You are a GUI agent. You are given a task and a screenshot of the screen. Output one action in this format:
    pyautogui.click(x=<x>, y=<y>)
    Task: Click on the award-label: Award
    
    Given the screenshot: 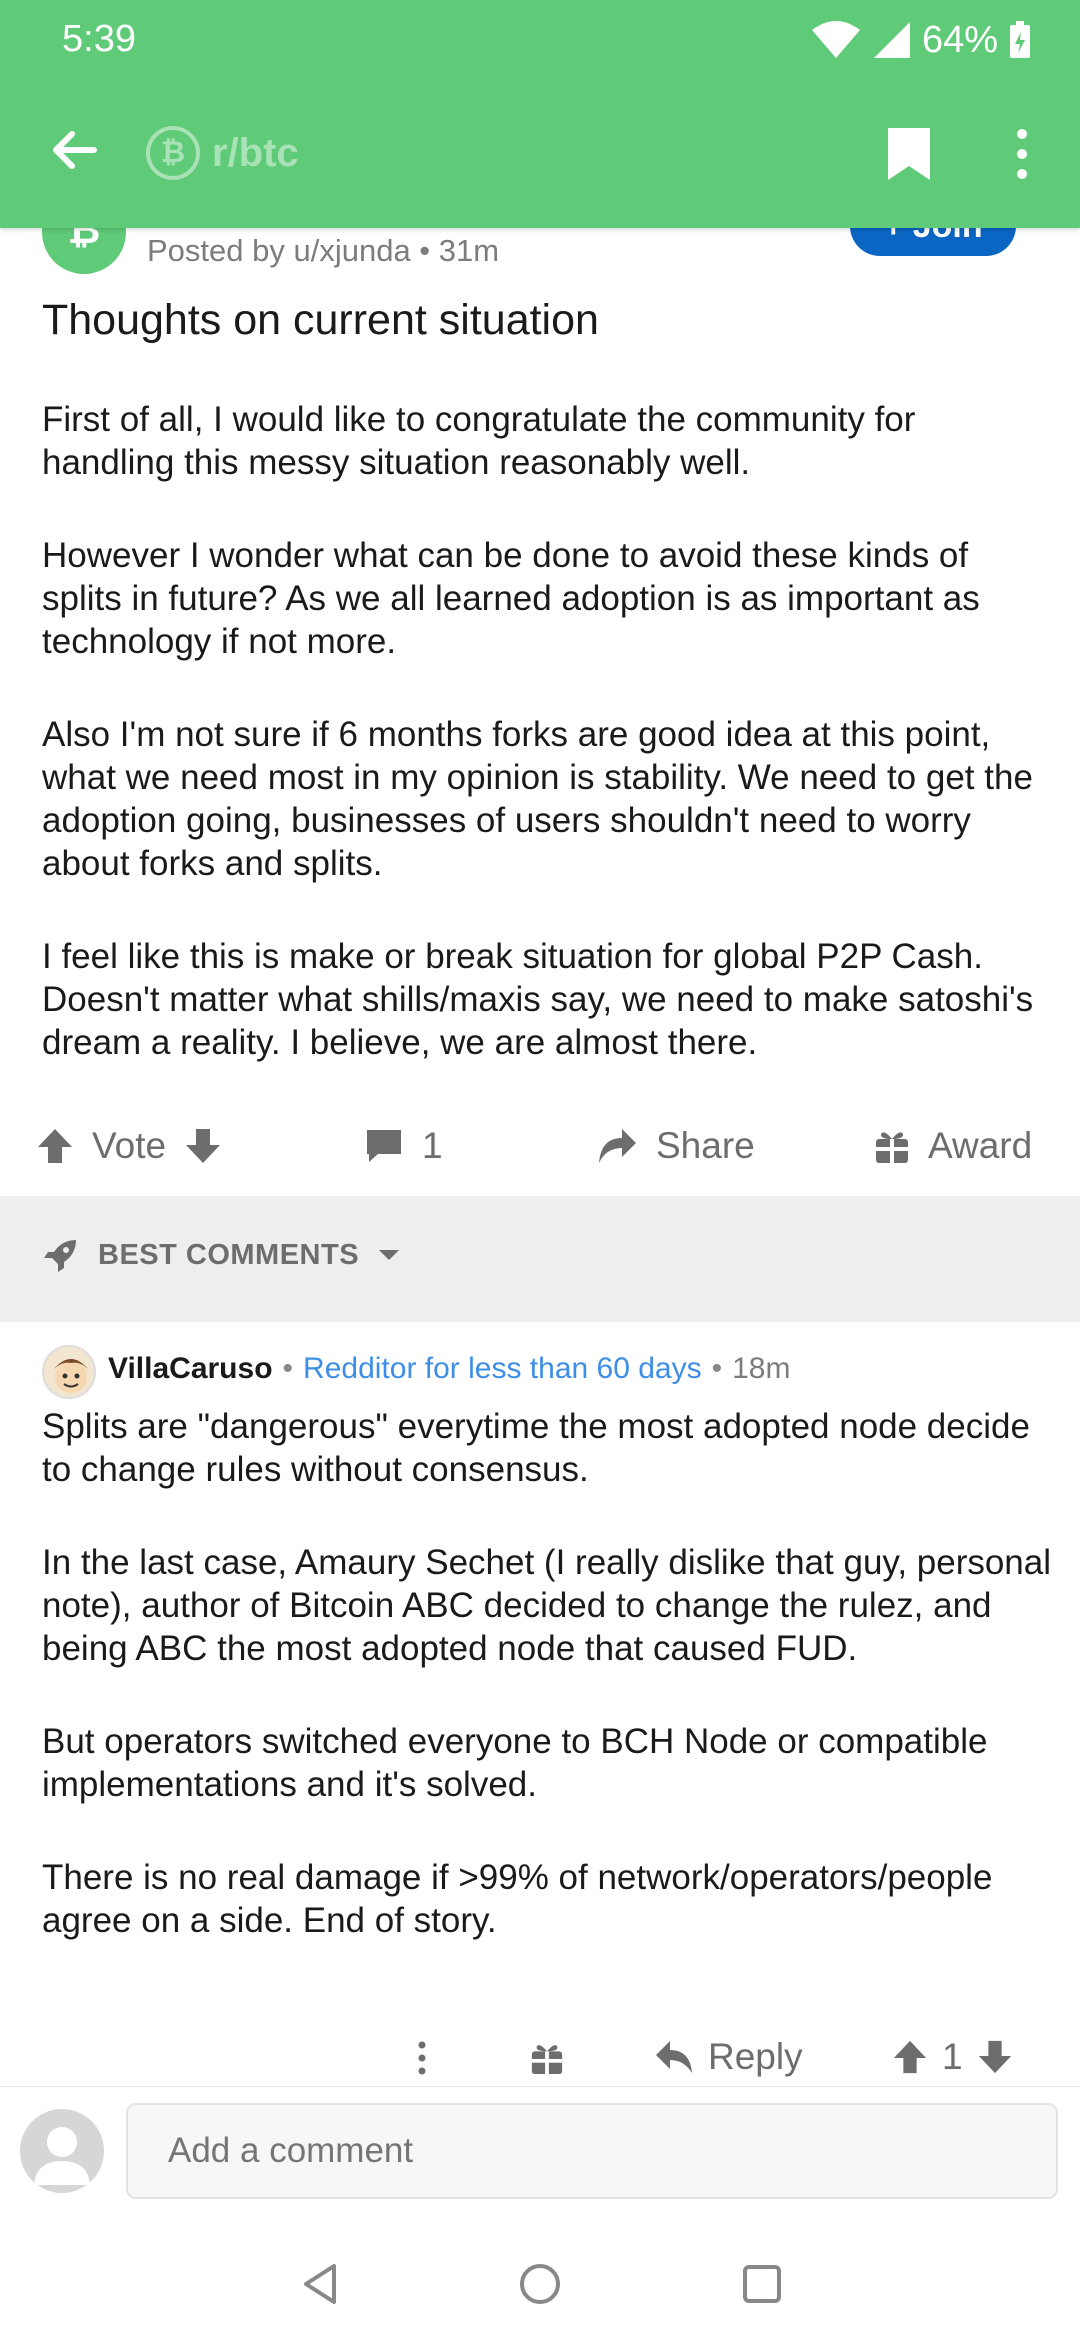 What is the action you would take?
    pyautogui.click(x=980, y=1145)
    